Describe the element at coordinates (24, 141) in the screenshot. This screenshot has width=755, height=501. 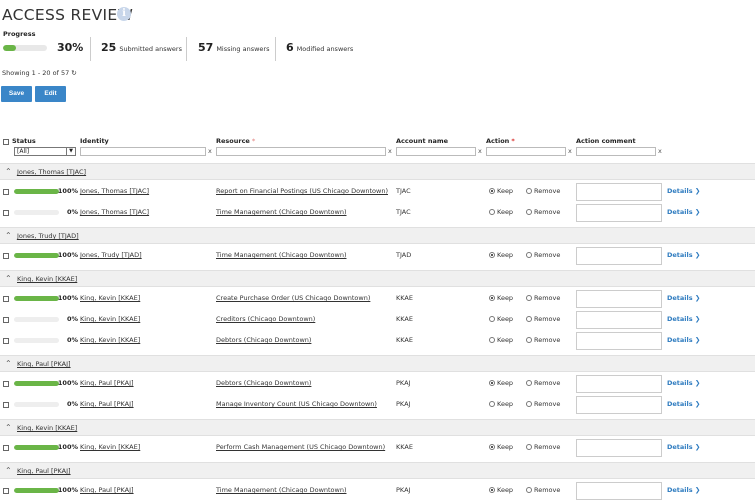
I see `column-header-status: Status` at that location.